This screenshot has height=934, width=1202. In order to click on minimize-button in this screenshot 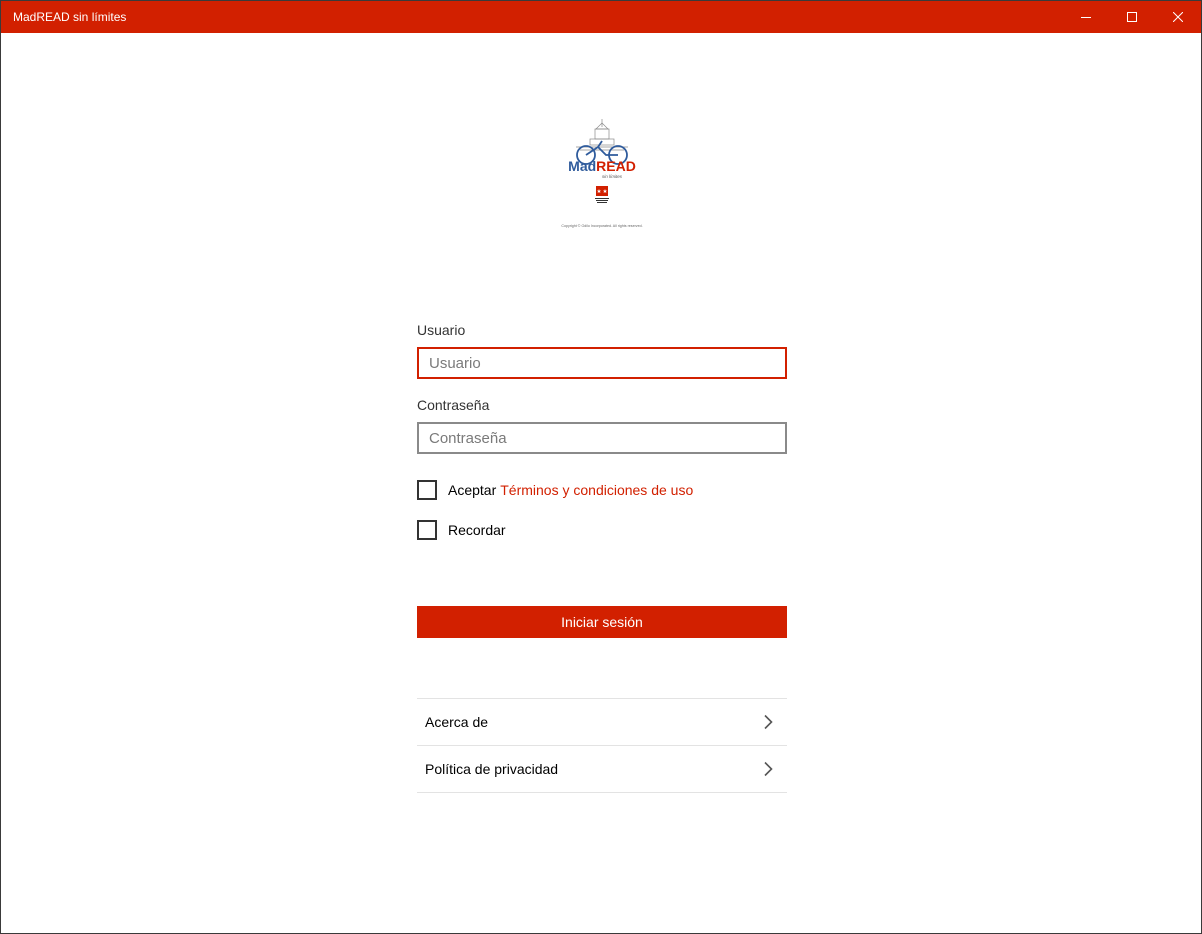, I will do `click(1086, 17)`.